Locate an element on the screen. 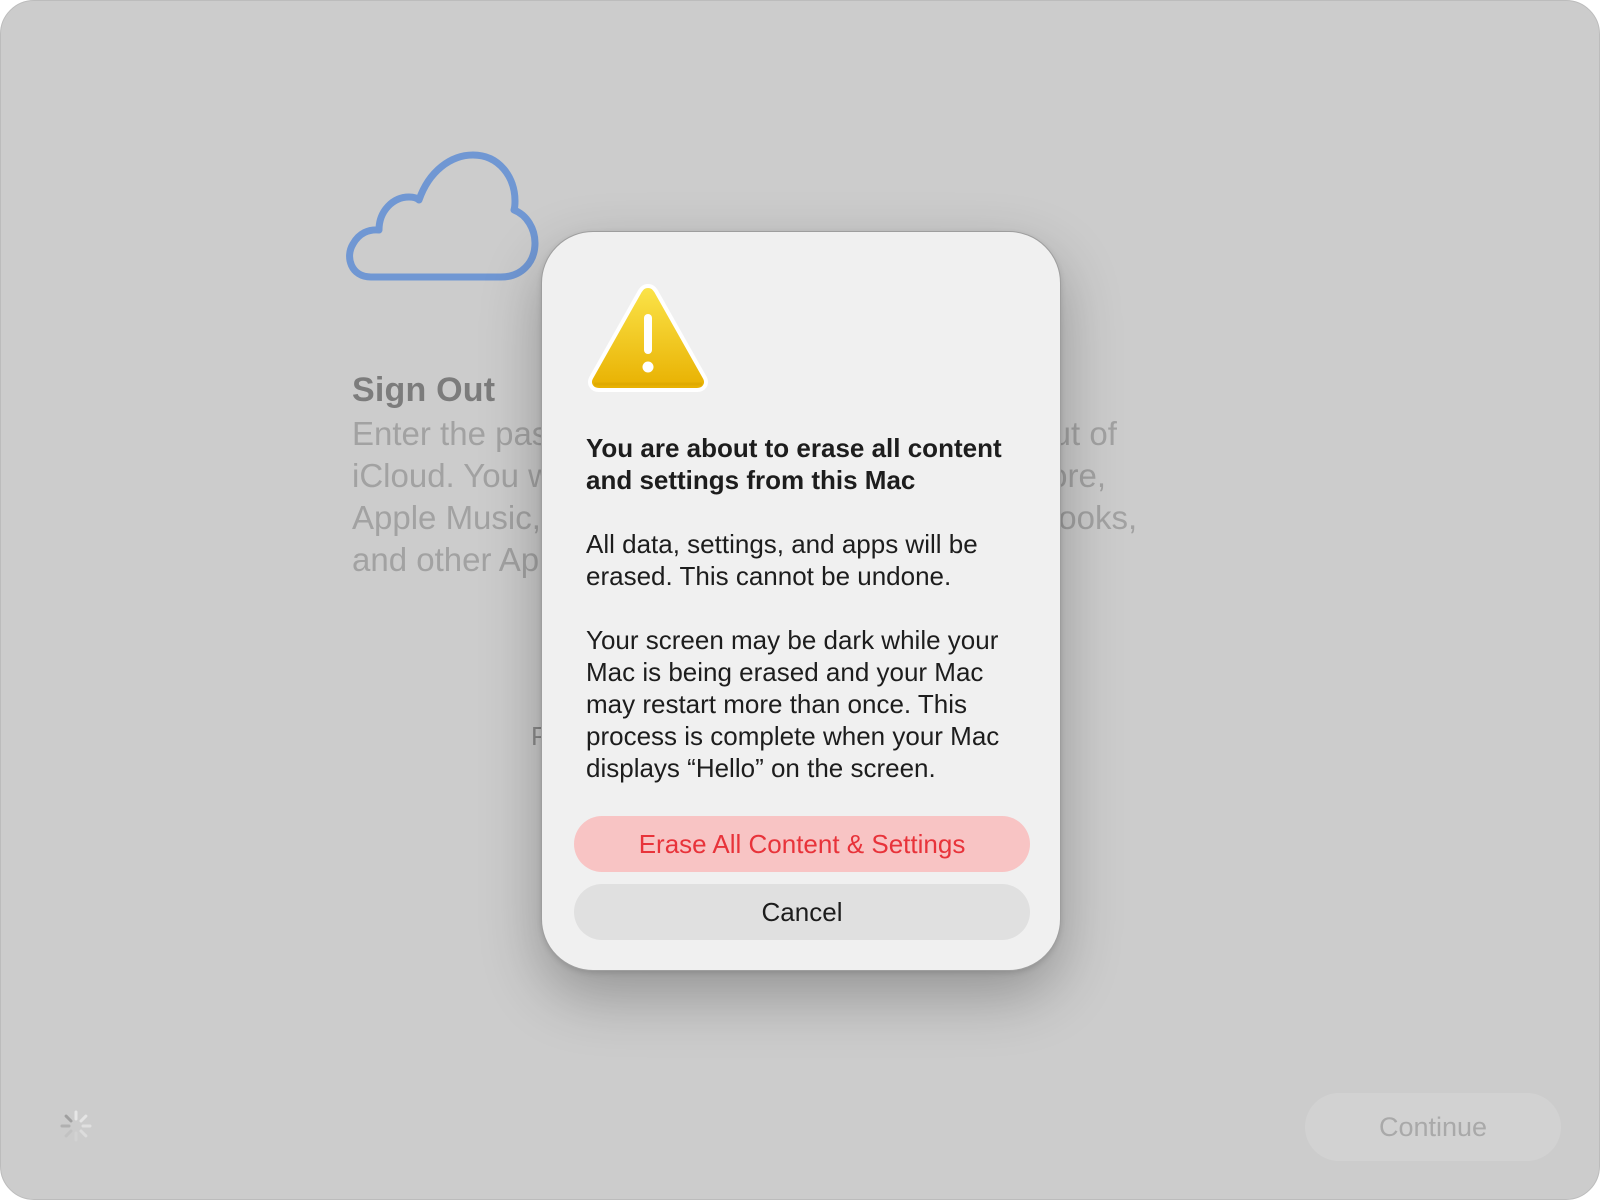 The height and width of the screenshot is (1200, 1600). spinner-icon is located at coordinates (76, 1126).